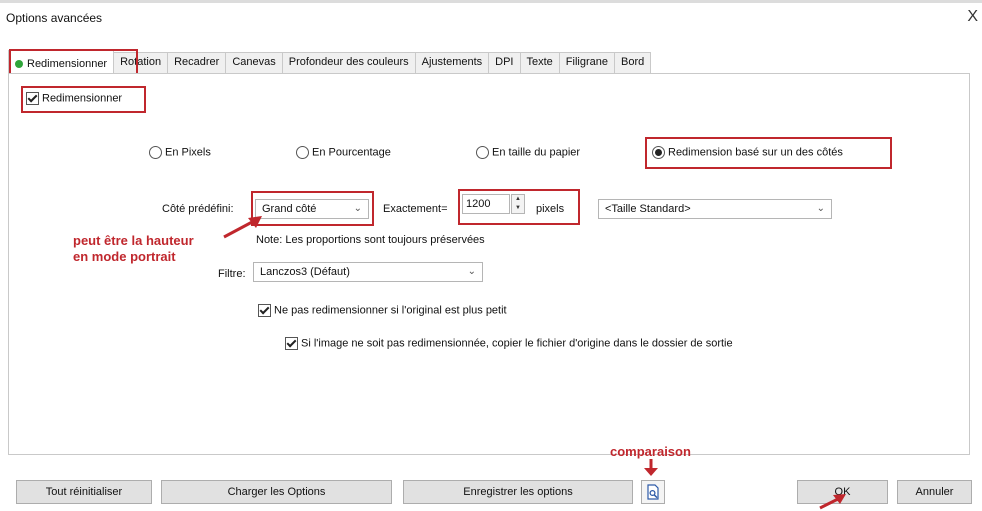 The height and width of the screenshot is (511, 982). Describe the element at coordinates (504, 63) in the screenshot. I see `tab-dpi: DPI` at that location.